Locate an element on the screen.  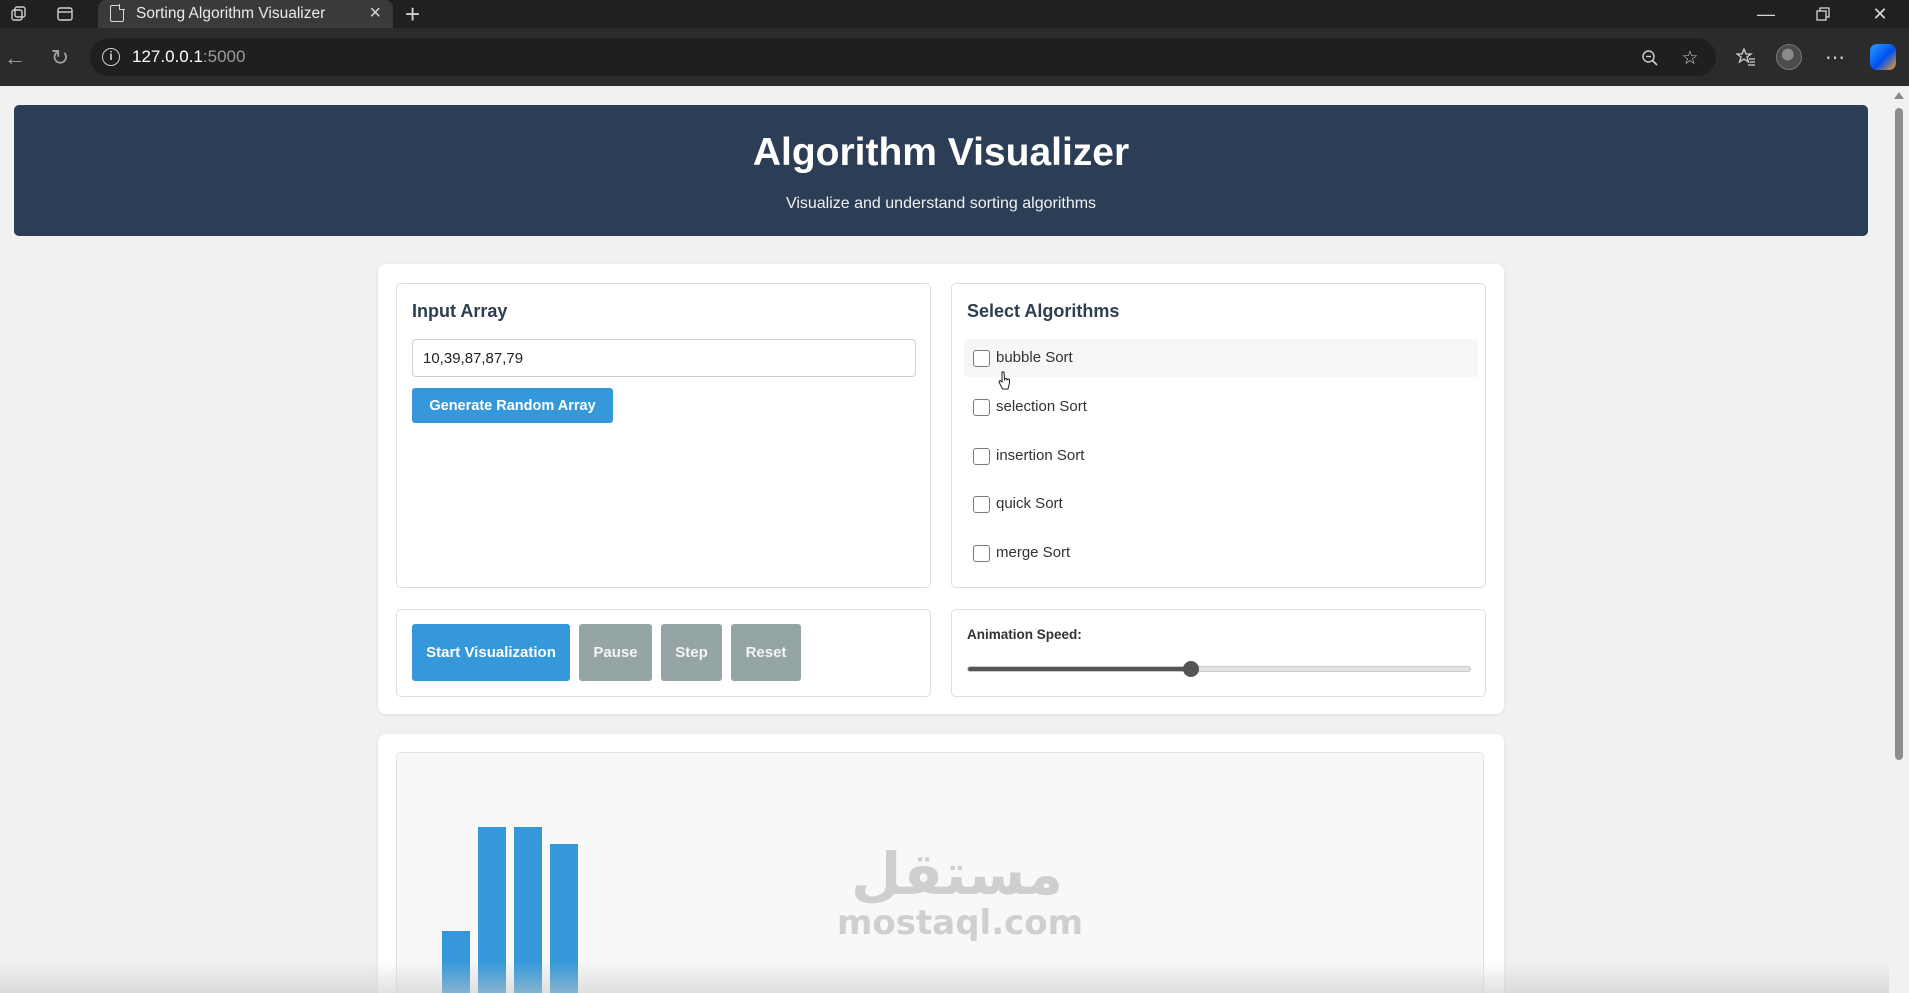
insertion-sort-label: insertion Sort is located at coordinates (1040, 455).